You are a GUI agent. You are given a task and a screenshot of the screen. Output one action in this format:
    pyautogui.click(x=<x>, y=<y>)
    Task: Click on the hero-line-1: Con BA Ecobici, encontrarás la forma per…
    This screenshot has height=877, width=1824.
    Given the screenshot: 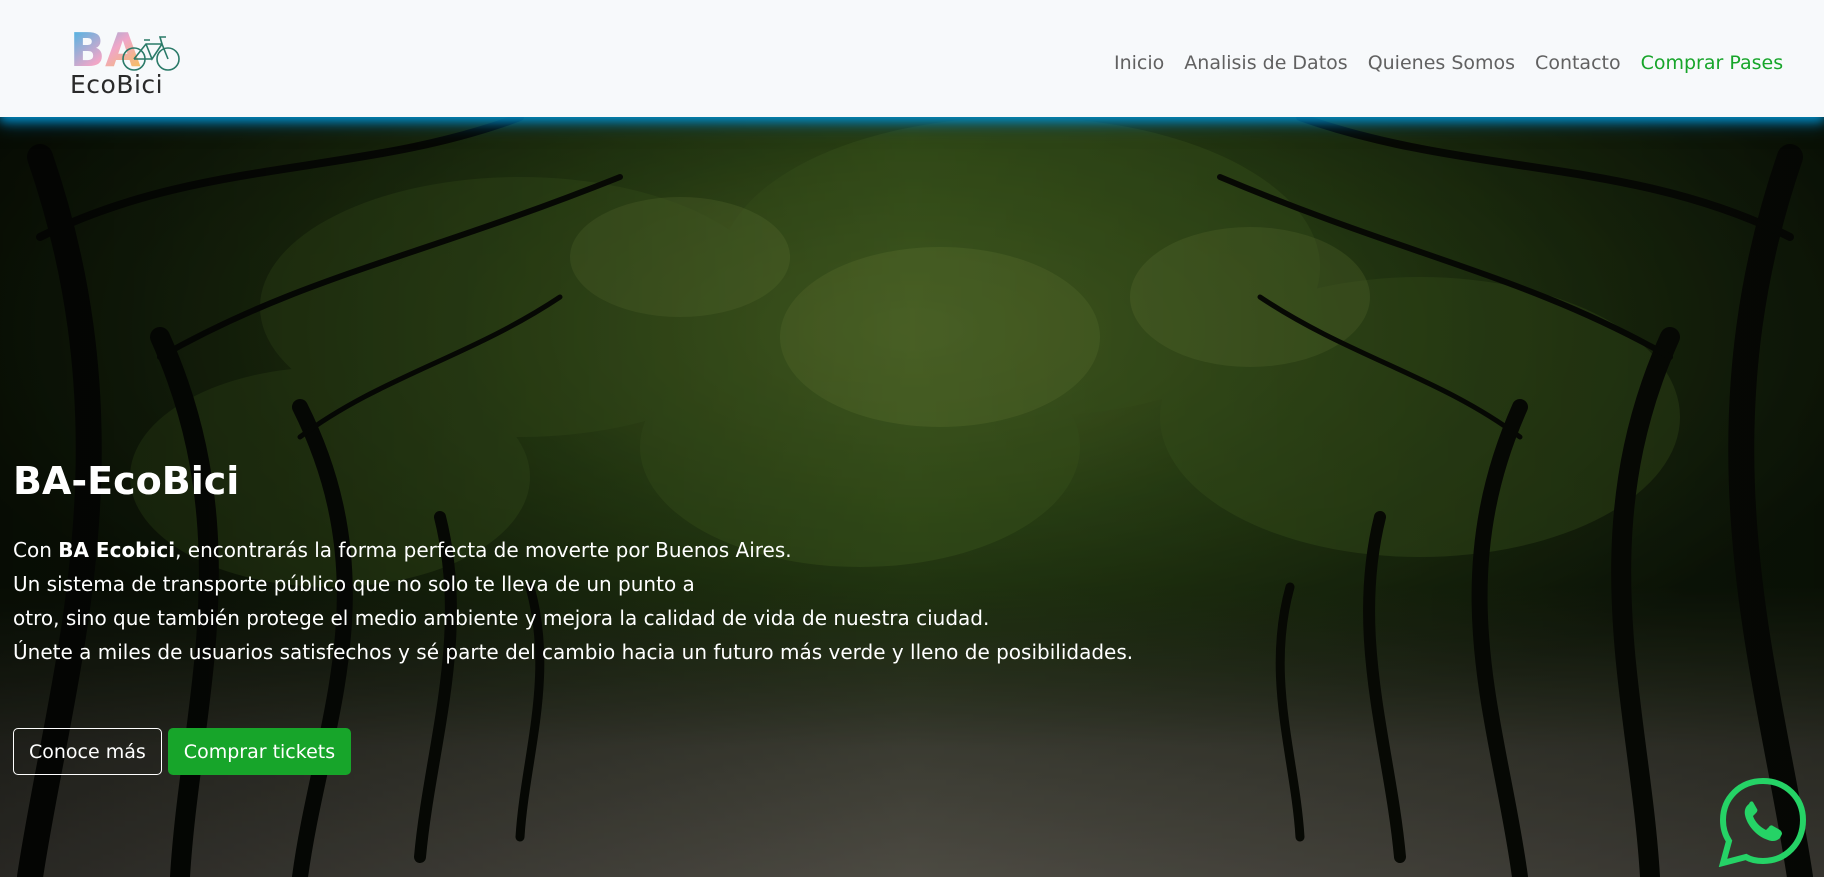 What is the action you would take?
    pyautogui.click(x=573, y=550)
    